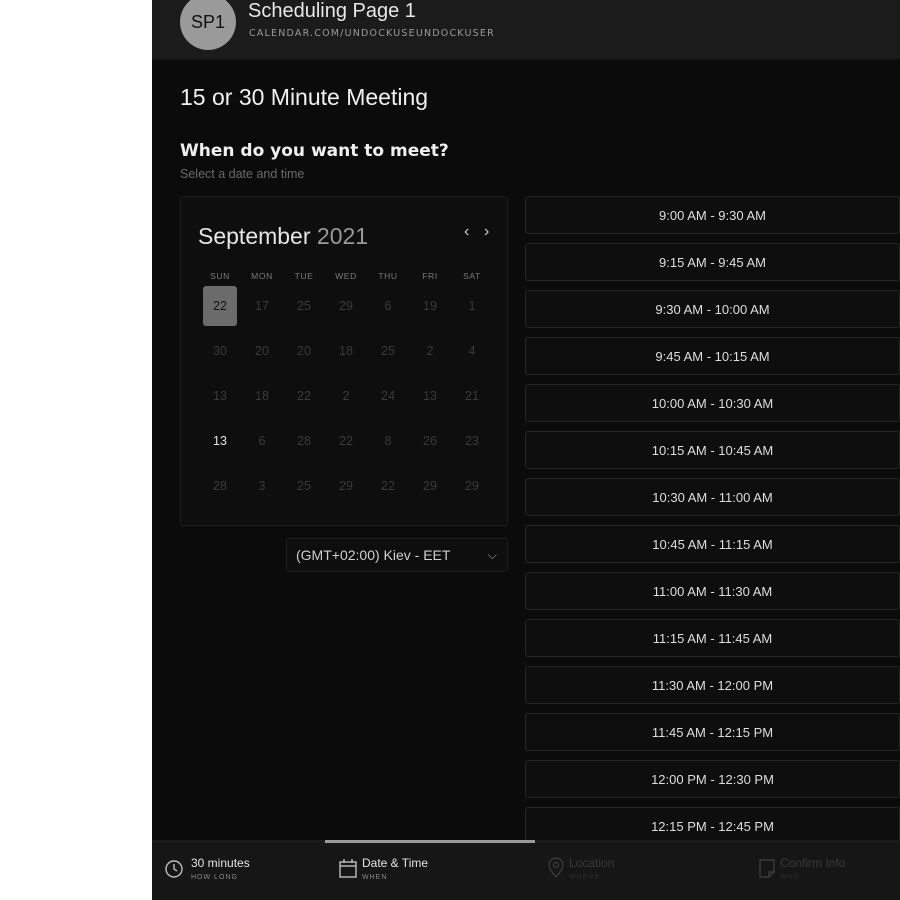 The image size is (900, 900). What do you see at coordinates (346, 276) in the screenshot?
I see `day-of-week-label: WED` at bounding box center [346, 276].